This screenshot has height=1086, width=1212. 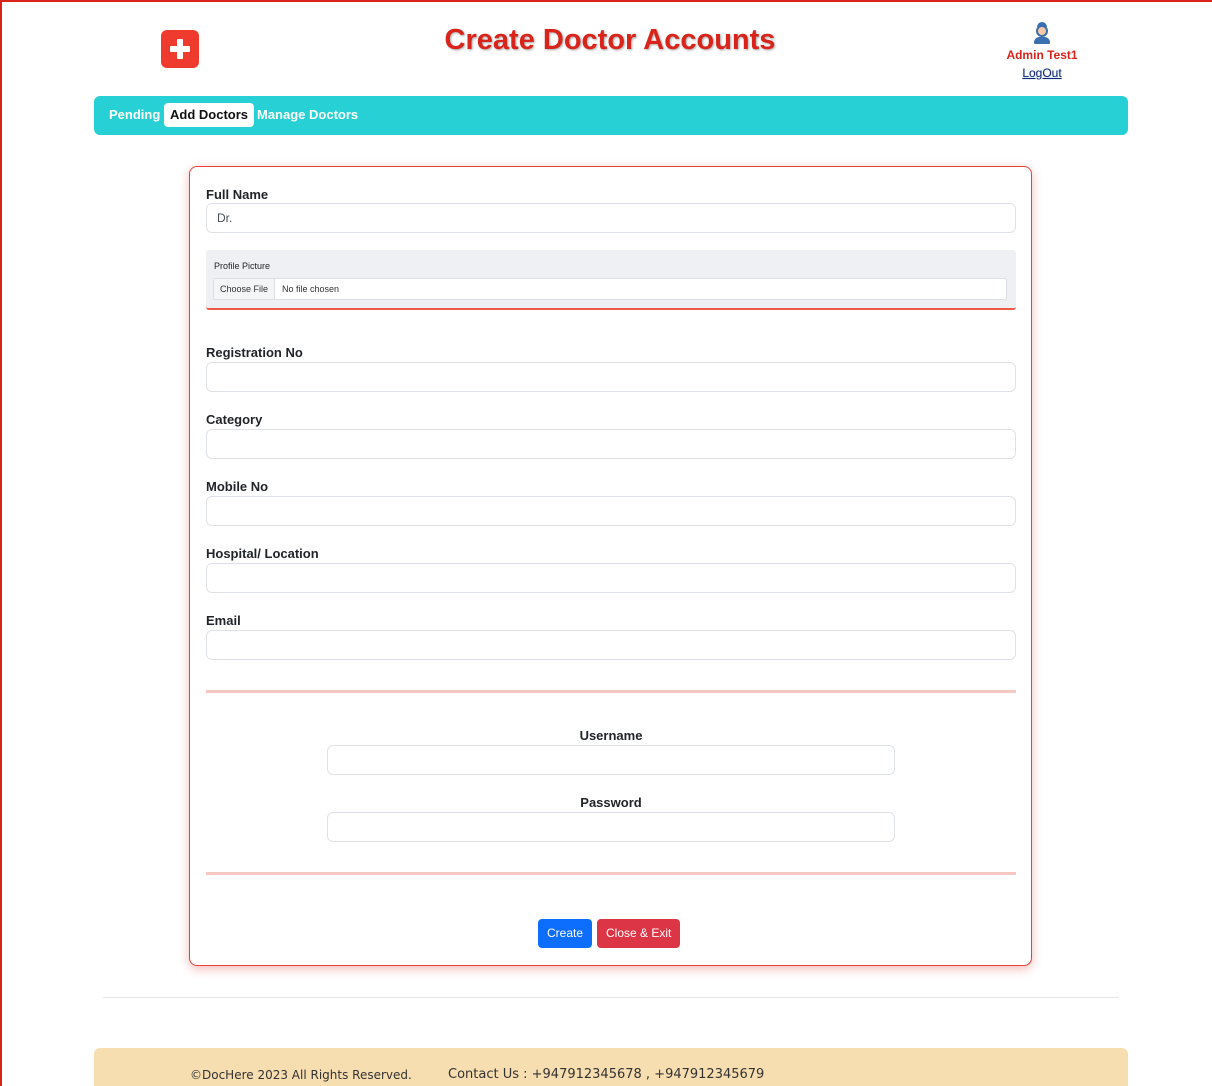 What do you see at coordinates (611, 760) in the screenshot?
I see `username-input` at bounding box center [611, 760].